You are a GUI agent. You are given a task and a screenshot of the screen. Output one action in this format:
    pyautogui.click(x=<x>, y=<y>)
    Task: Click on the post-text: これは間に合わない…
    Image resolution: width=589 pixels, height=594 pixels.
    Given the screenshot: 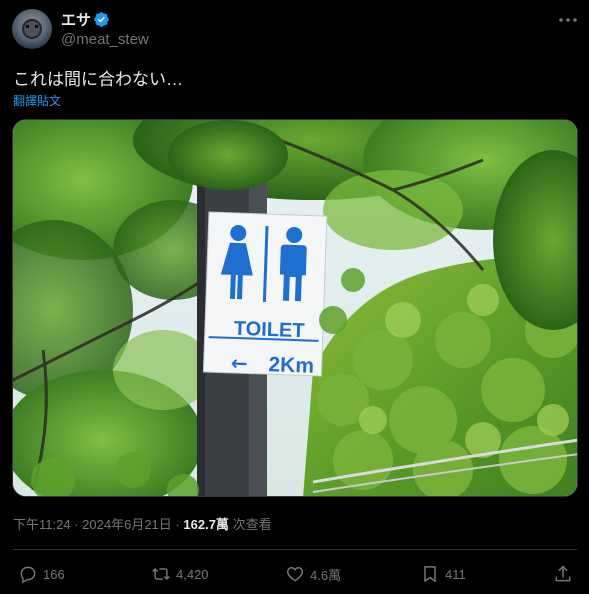 What is the action you would take?
    pyautogui.click(x=98, y=79)
    